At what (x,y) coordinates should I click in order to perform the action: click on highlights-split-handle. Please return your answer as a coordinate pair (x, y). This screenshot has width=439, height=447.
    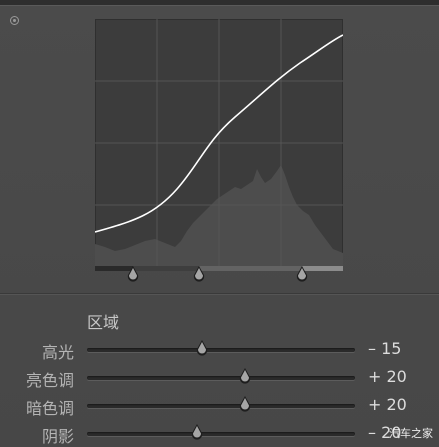
    Looking at the image, I should click on (302, 274).